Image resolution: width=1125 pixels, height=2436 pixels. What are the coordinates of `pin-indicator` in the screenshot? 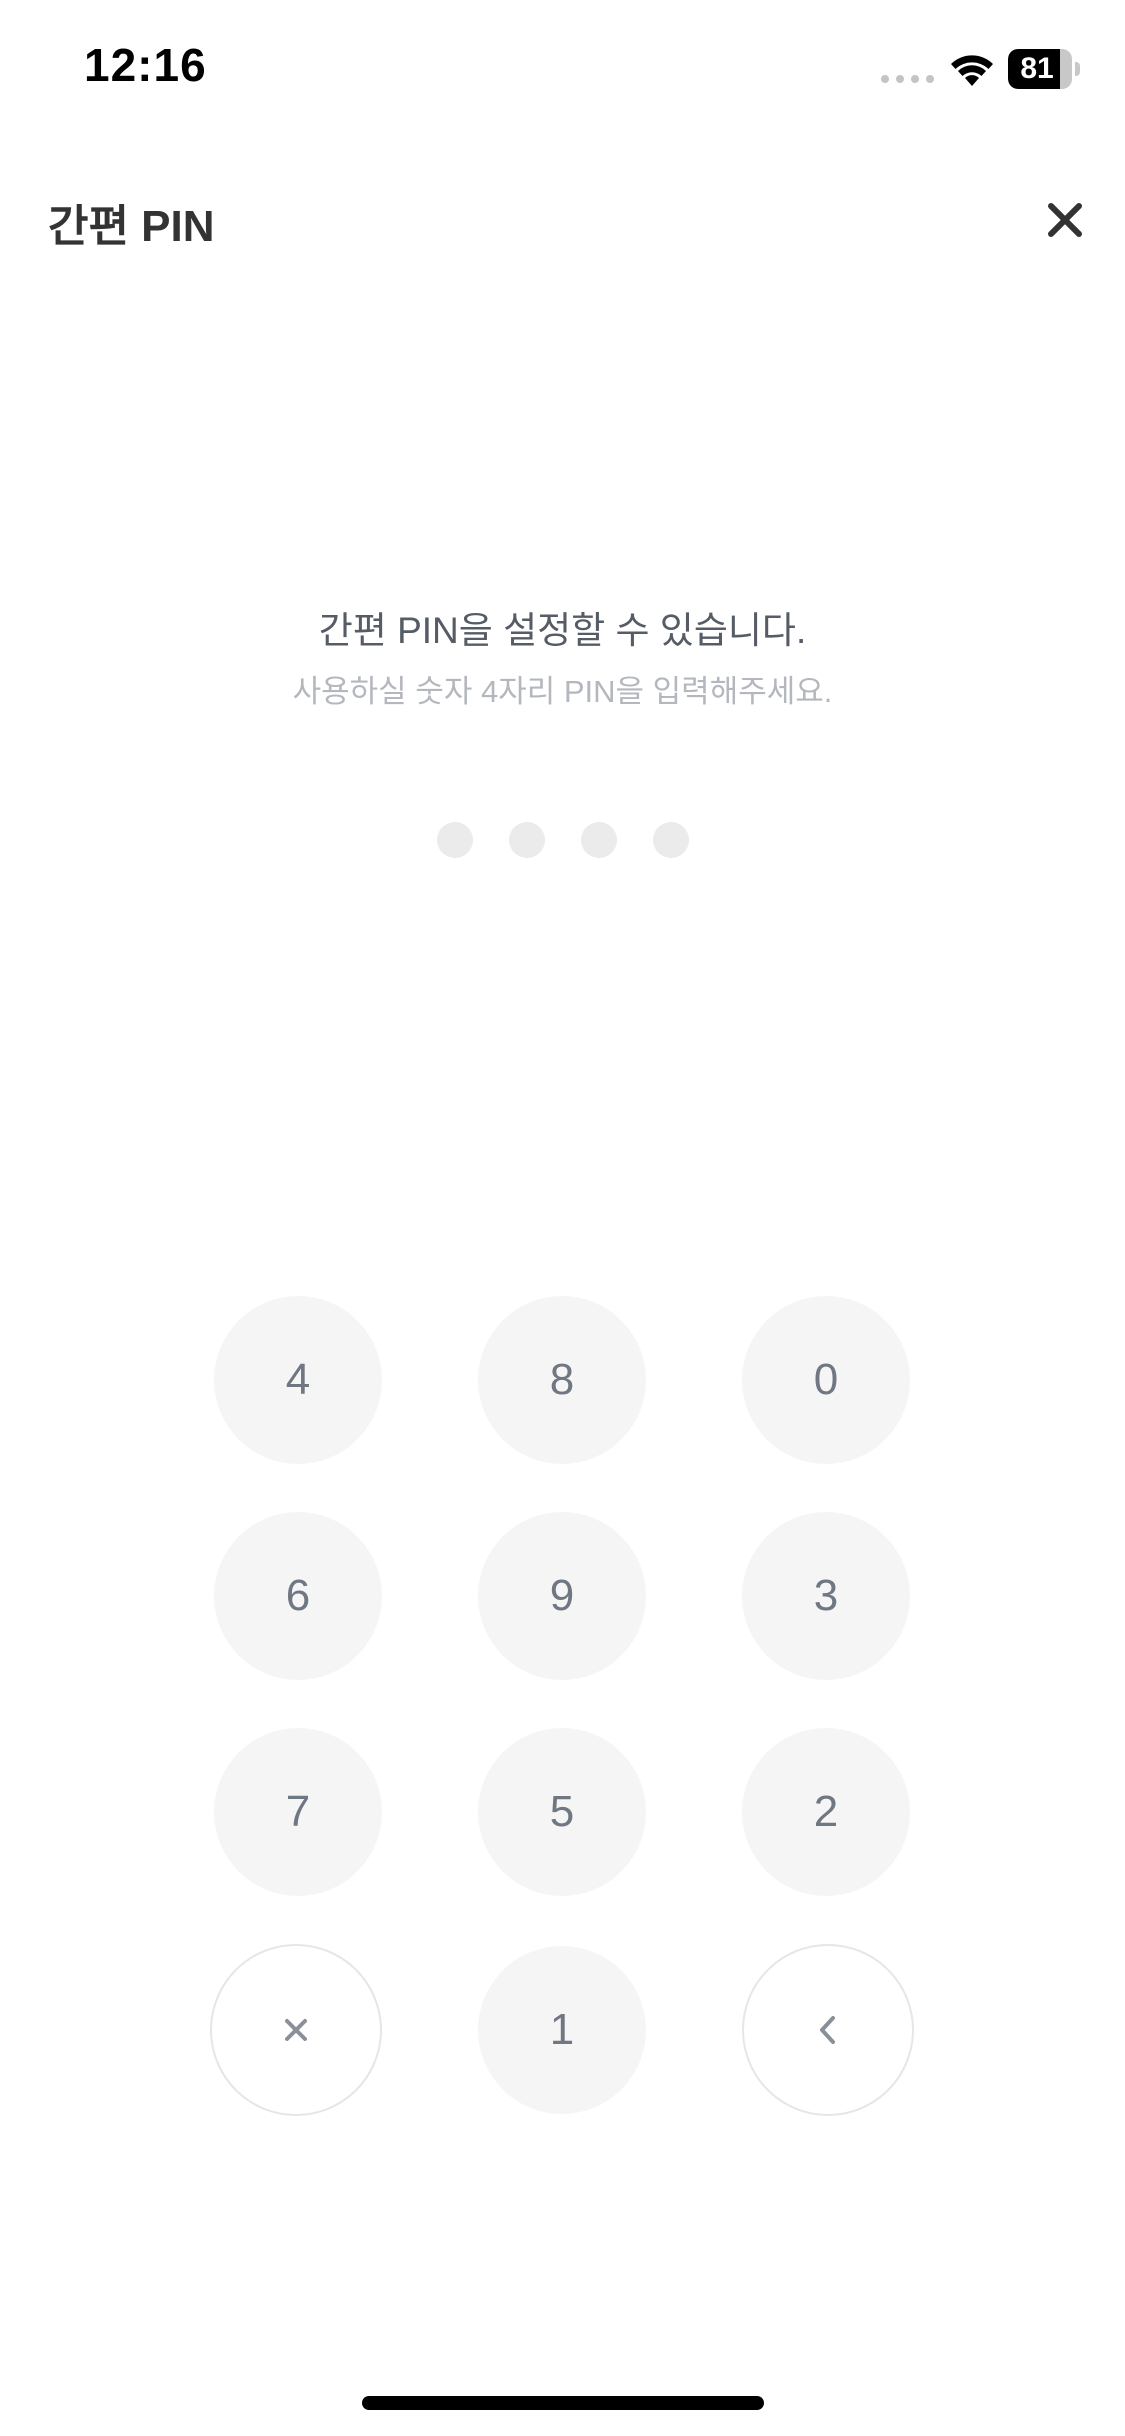 It's located at (562, 840).